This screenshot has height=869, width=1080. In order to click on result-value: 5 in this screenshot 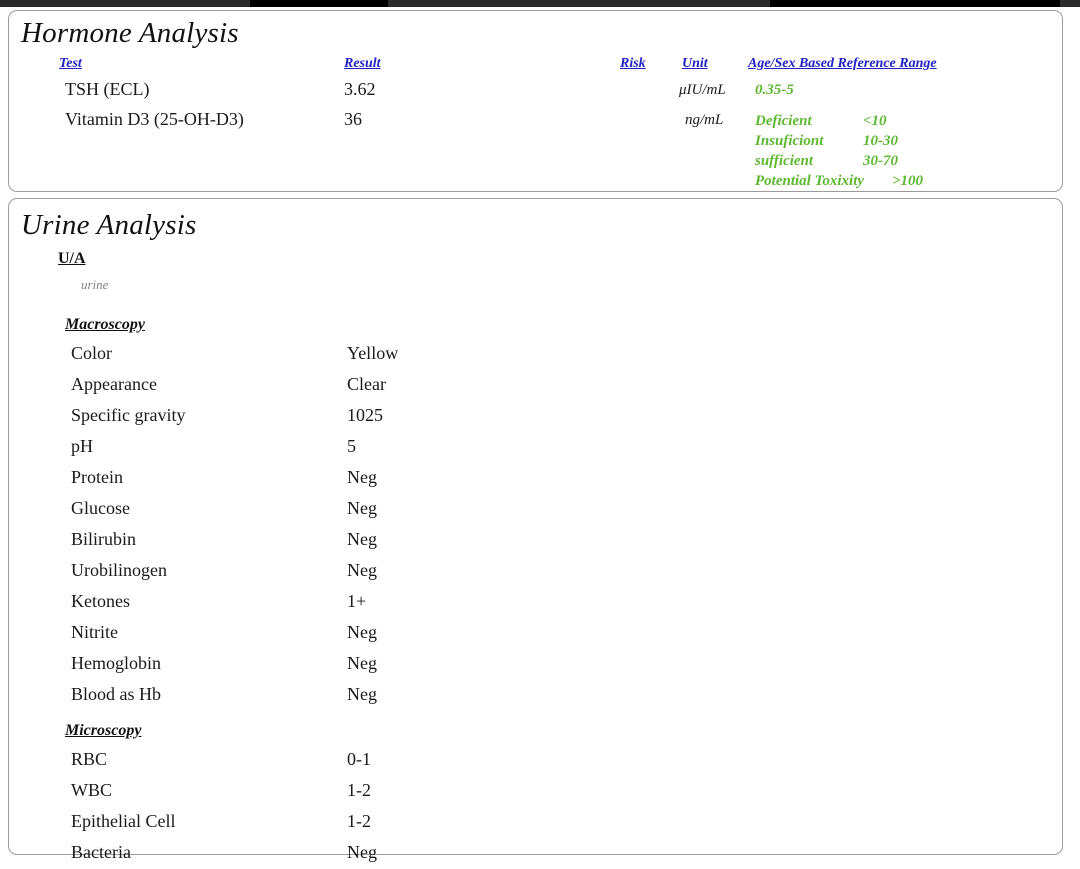, I will do `click(351, 446)`.